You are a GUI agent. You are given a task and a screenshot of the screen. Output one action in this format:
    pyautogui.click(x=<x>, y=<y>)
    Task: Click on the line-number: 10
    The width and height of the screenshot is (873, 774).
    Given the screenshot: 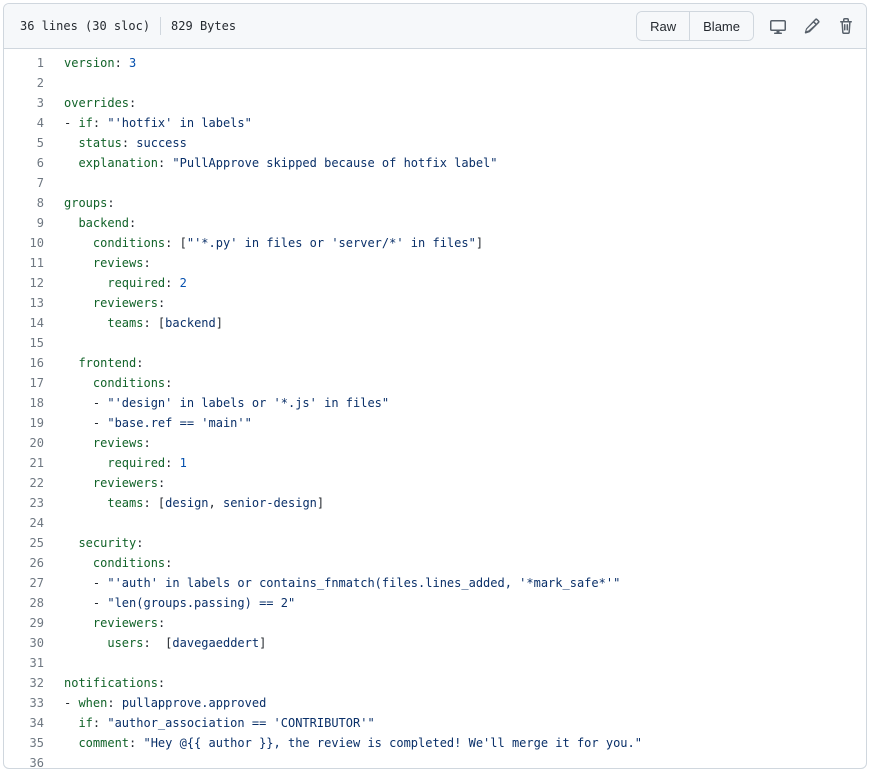 What is the action you would take?
    pyautogui.click(x=34, y=243)
    